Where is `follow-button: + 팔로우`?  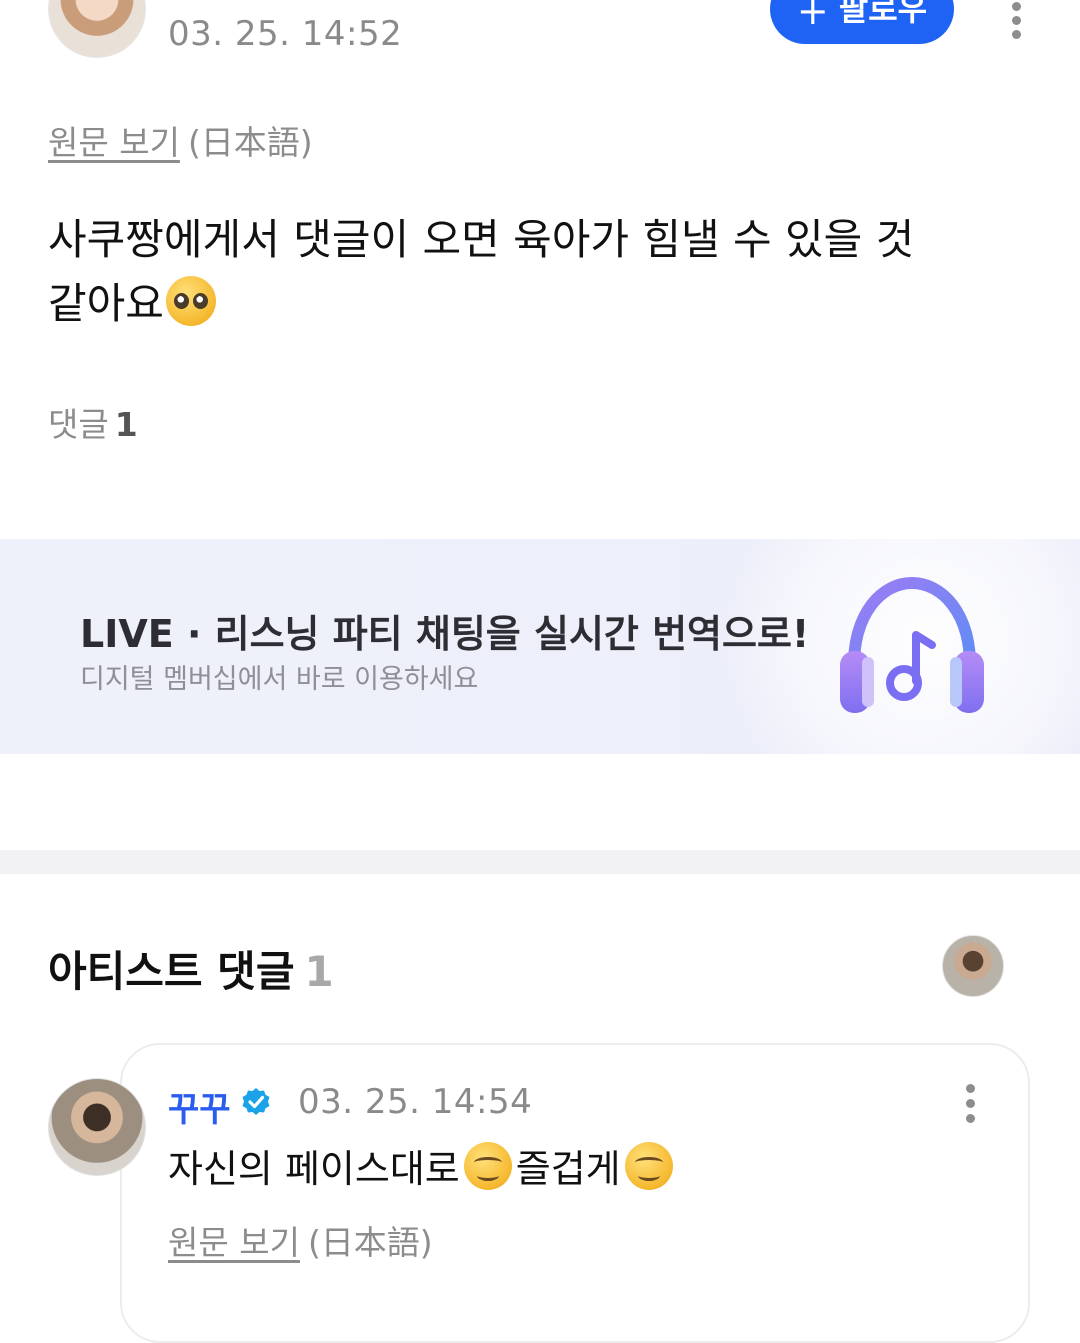 follow-button: + 팔로우 is located at coordinates (862, 22).